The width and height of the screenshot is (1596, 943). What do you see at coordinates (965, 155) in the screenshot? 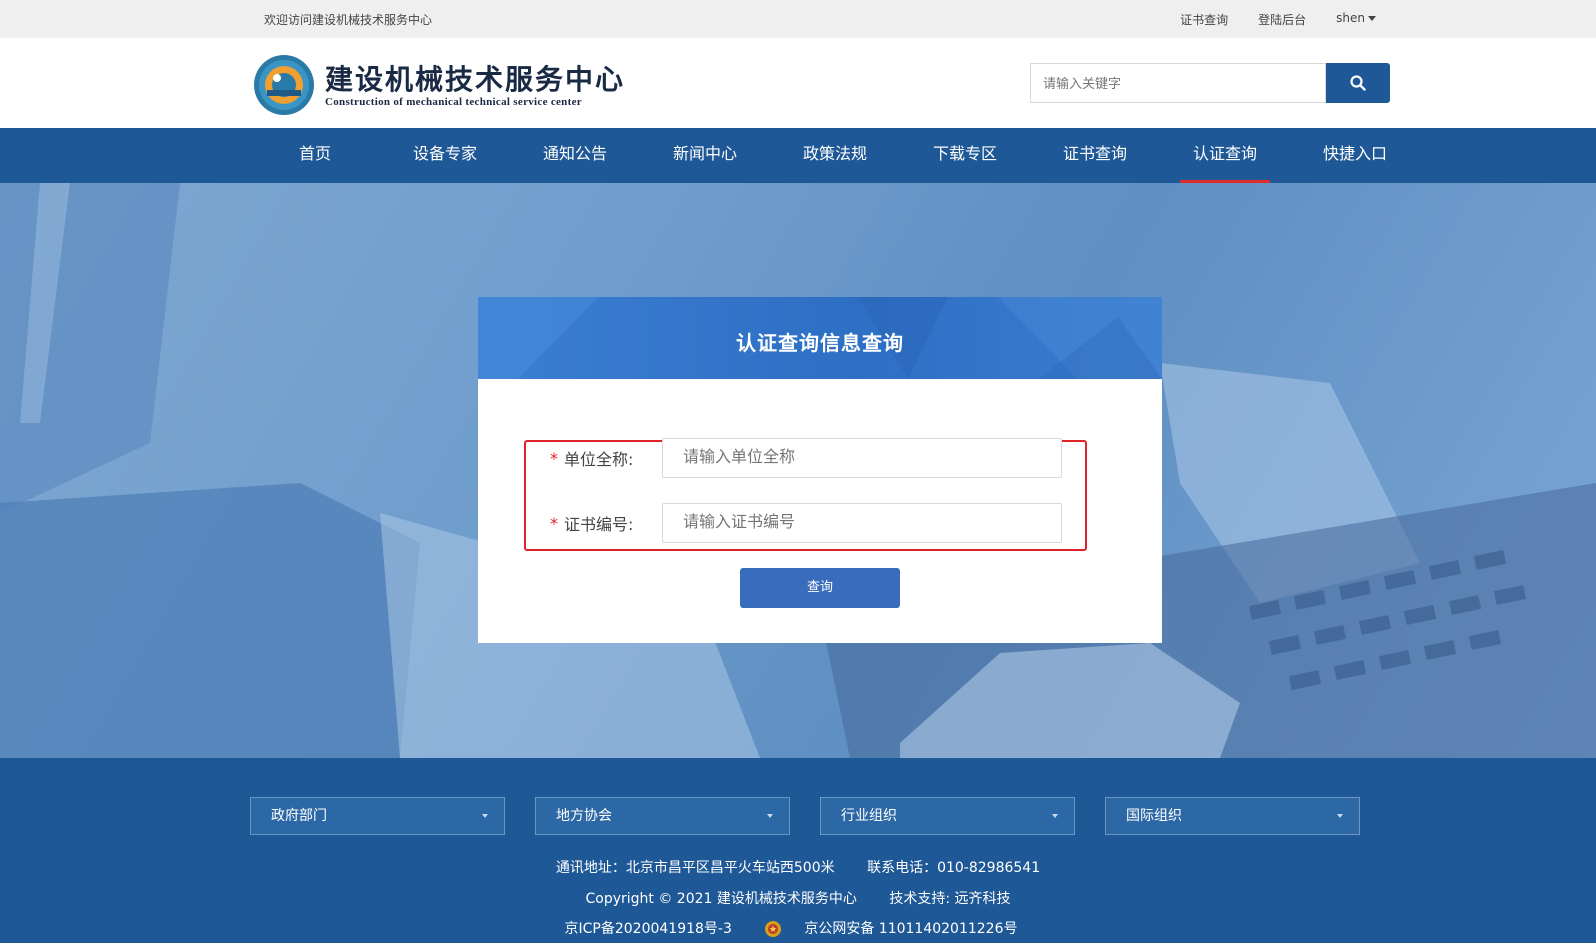
I see `nav-item-downloads: 下载专区` at bounding box center [965, 155].